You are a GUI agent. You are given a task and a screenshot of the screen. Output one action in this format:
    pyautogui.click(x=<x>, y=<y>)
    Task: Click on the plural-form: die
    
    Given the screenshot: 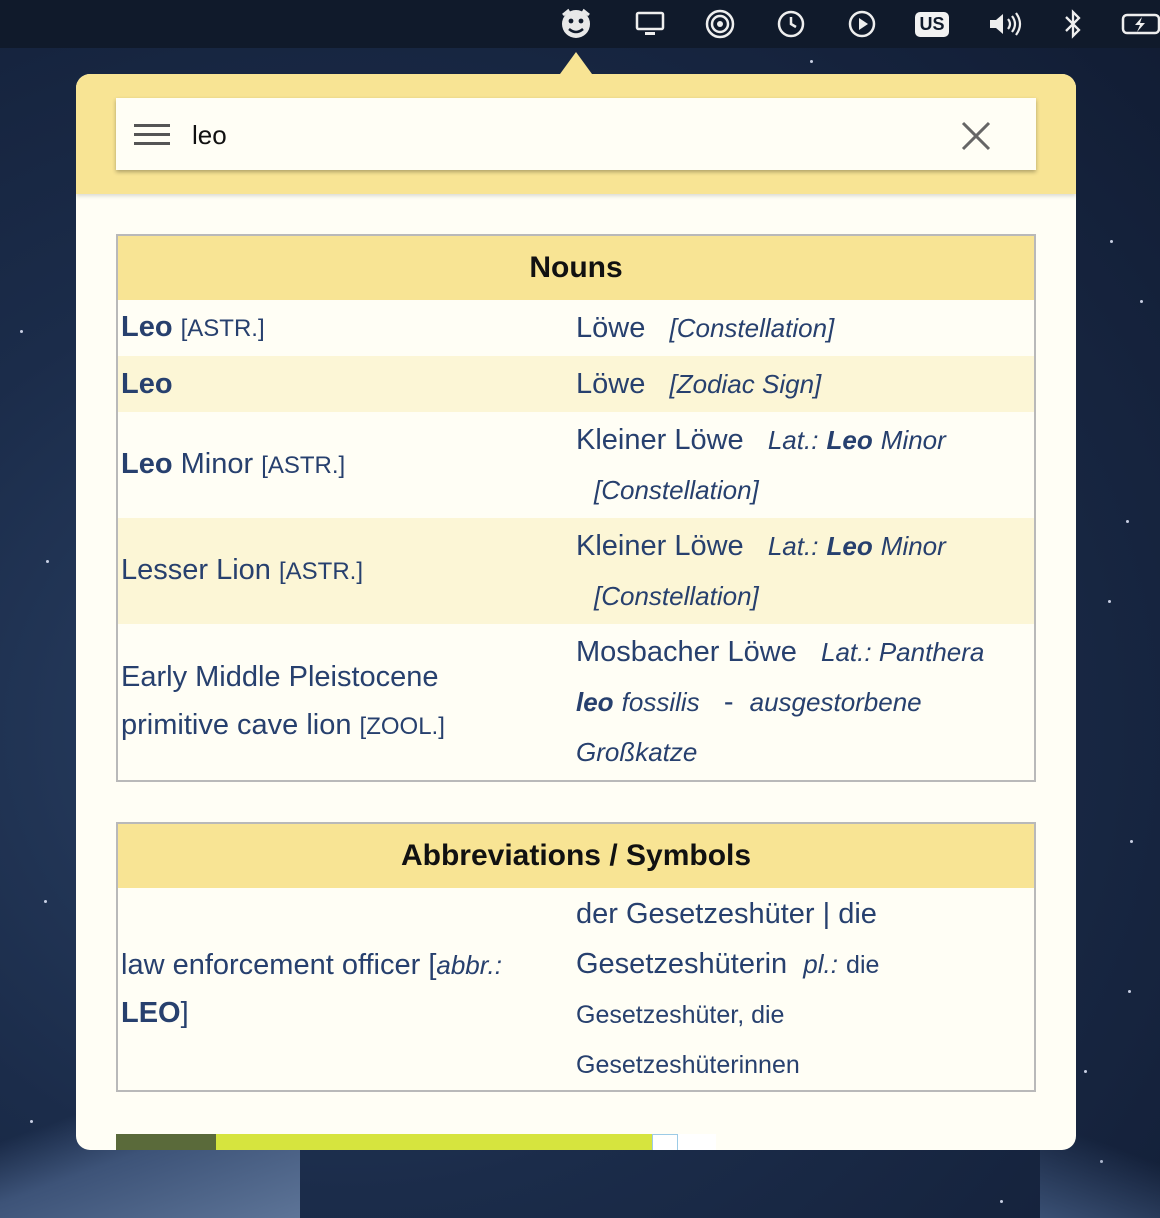 What is the action you would take?
    pyautogui.click(x=863, y=964)
    